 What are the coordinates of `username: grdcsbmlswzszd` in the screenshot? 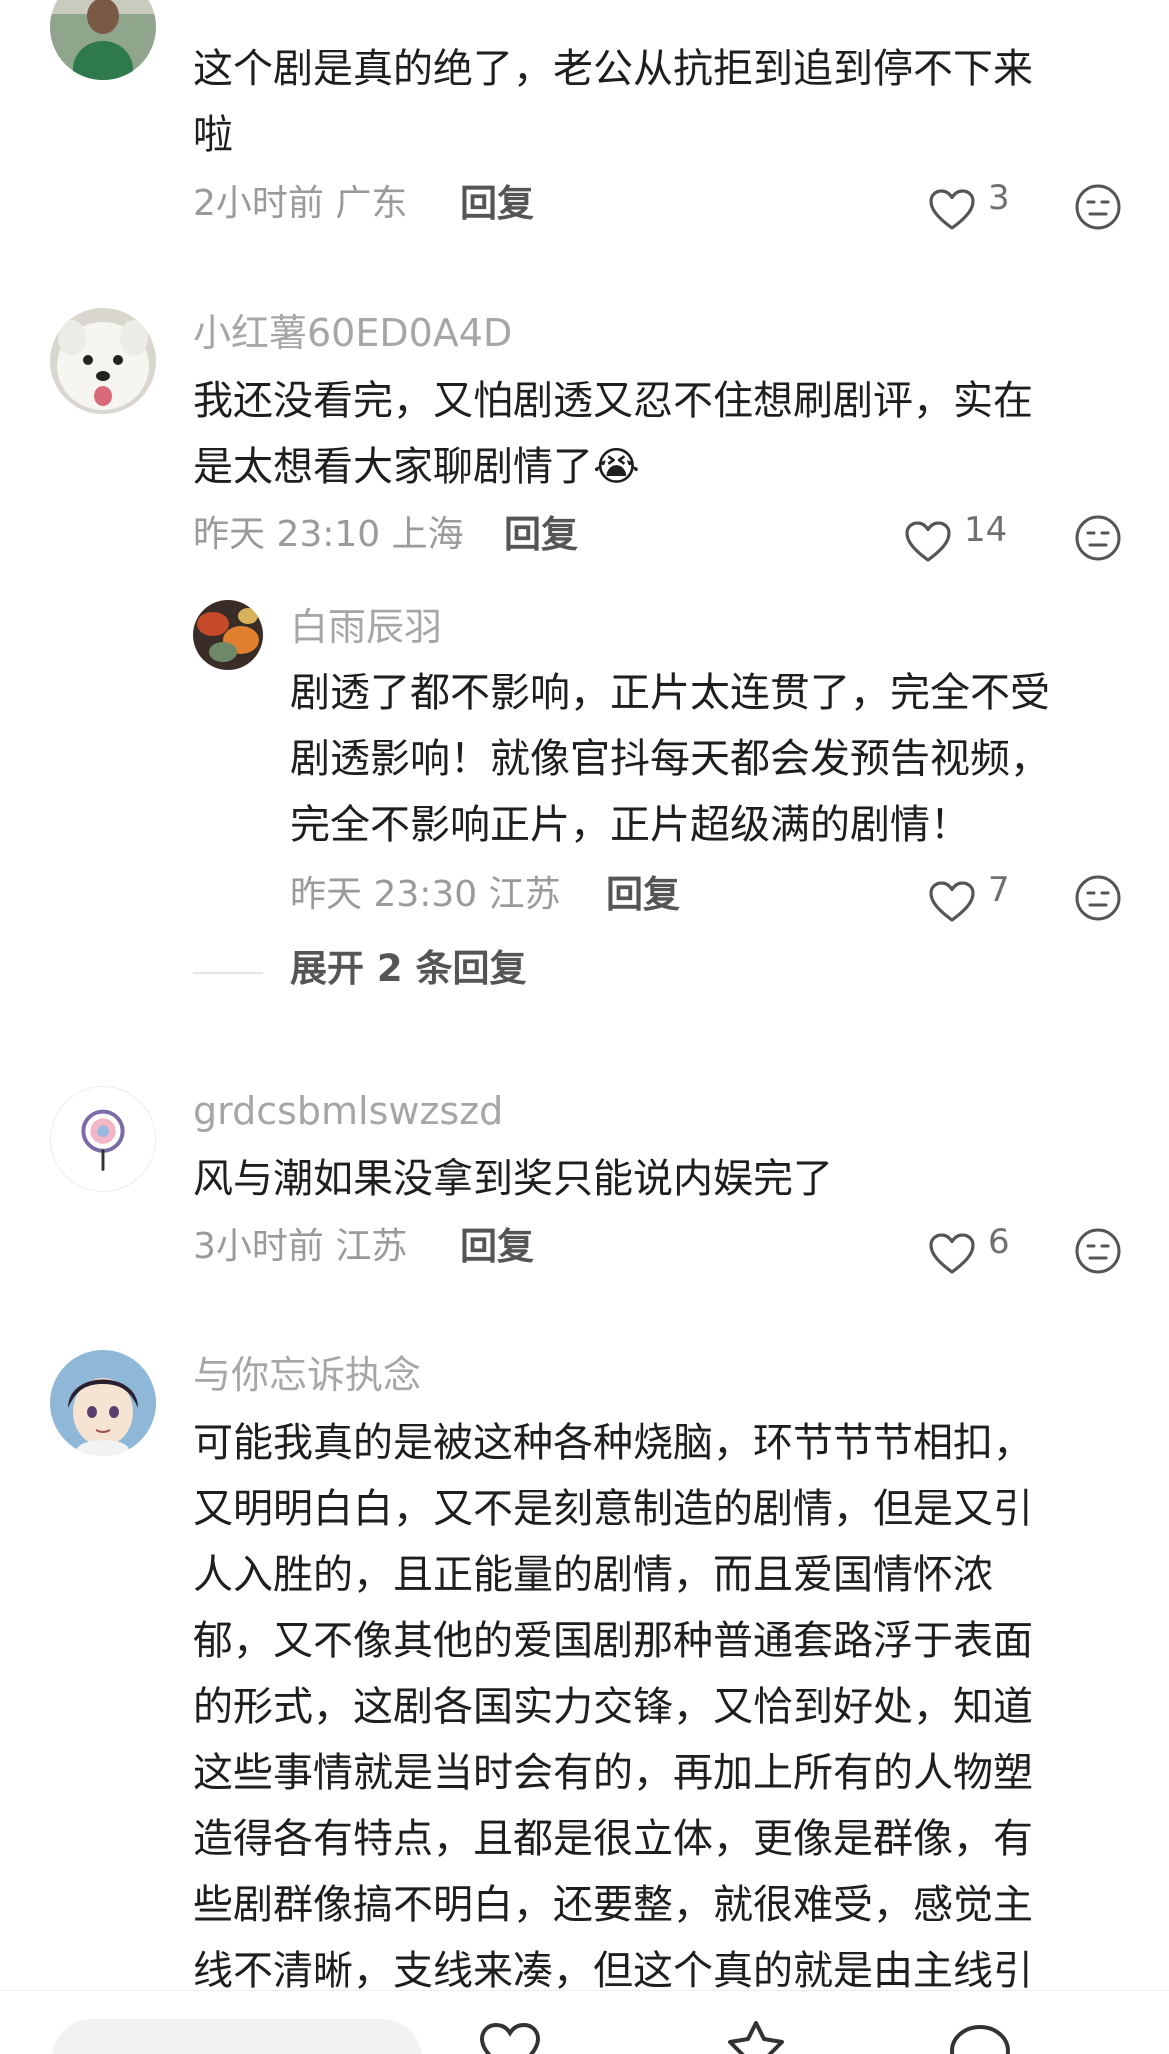 It's located at (348, 1111).